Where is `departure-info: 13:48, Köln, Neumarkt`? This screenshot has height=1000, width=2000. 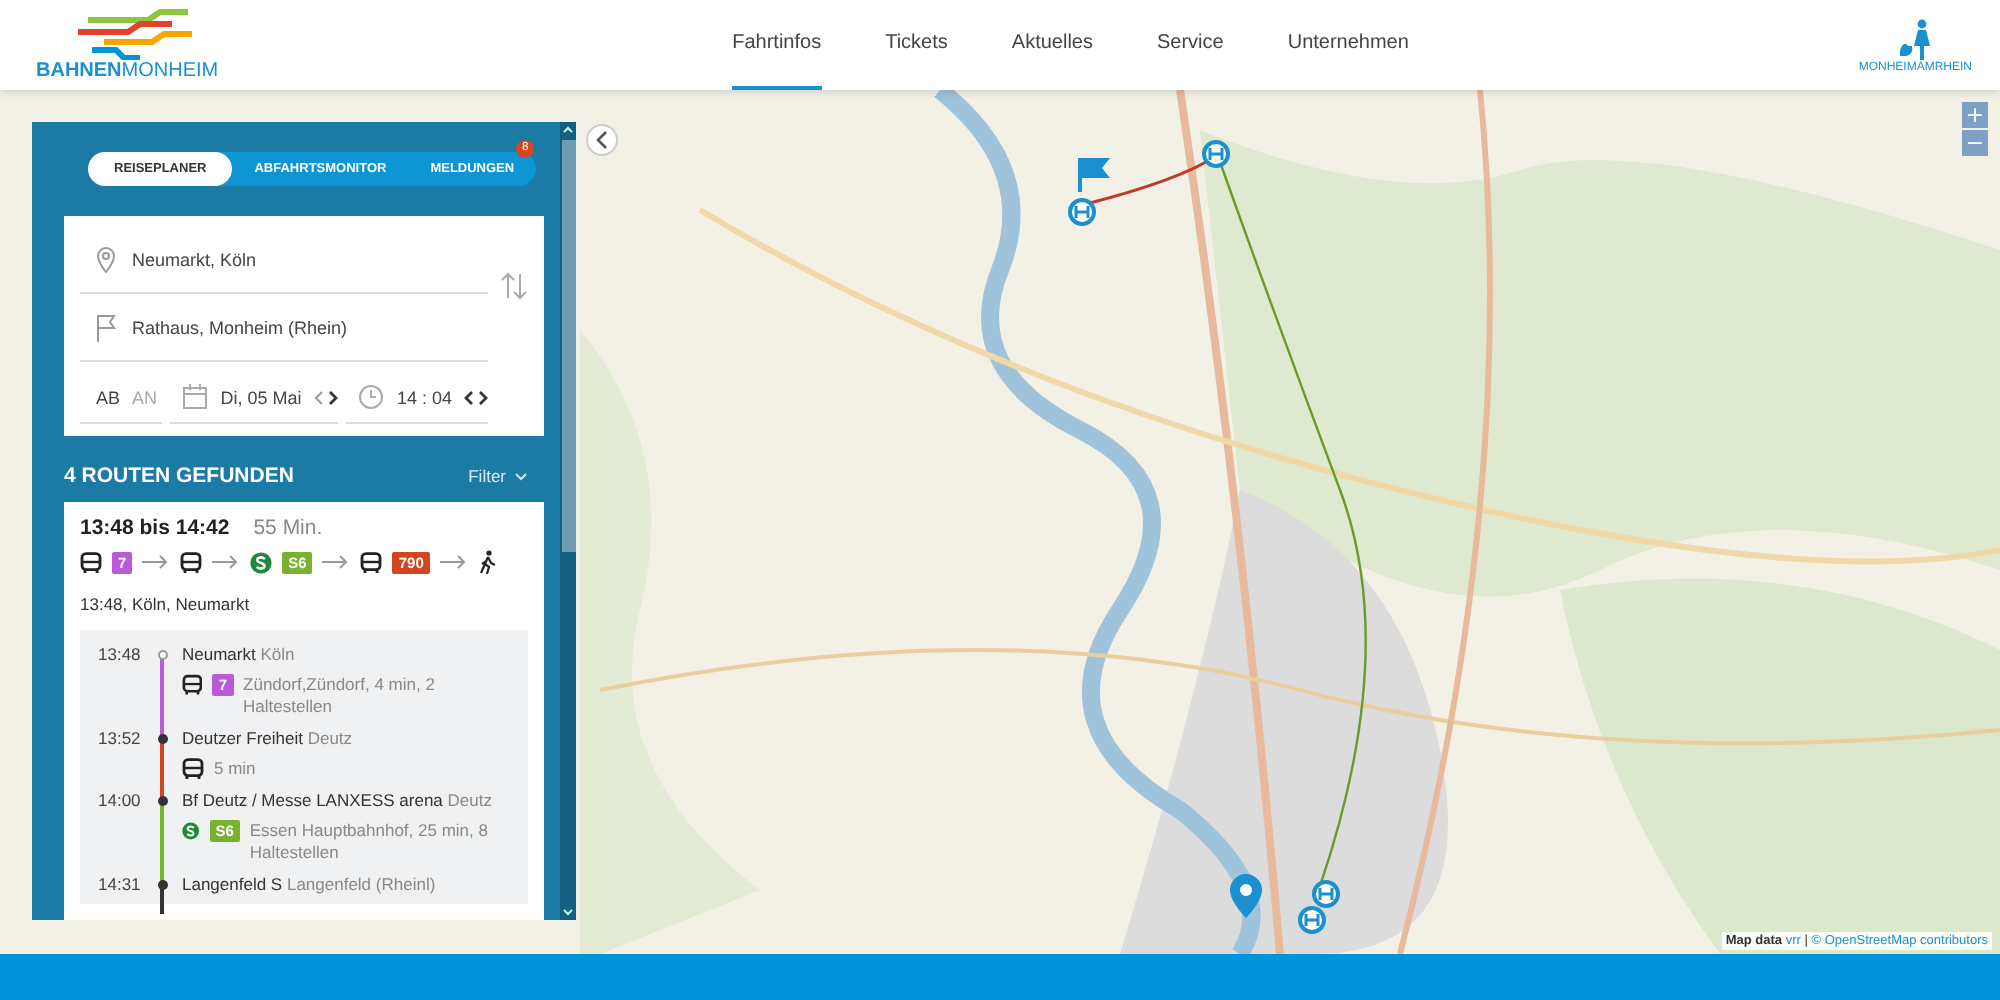
departure-info: 13:48, Köln, Neumarkt is located at coordinates (166, 604).